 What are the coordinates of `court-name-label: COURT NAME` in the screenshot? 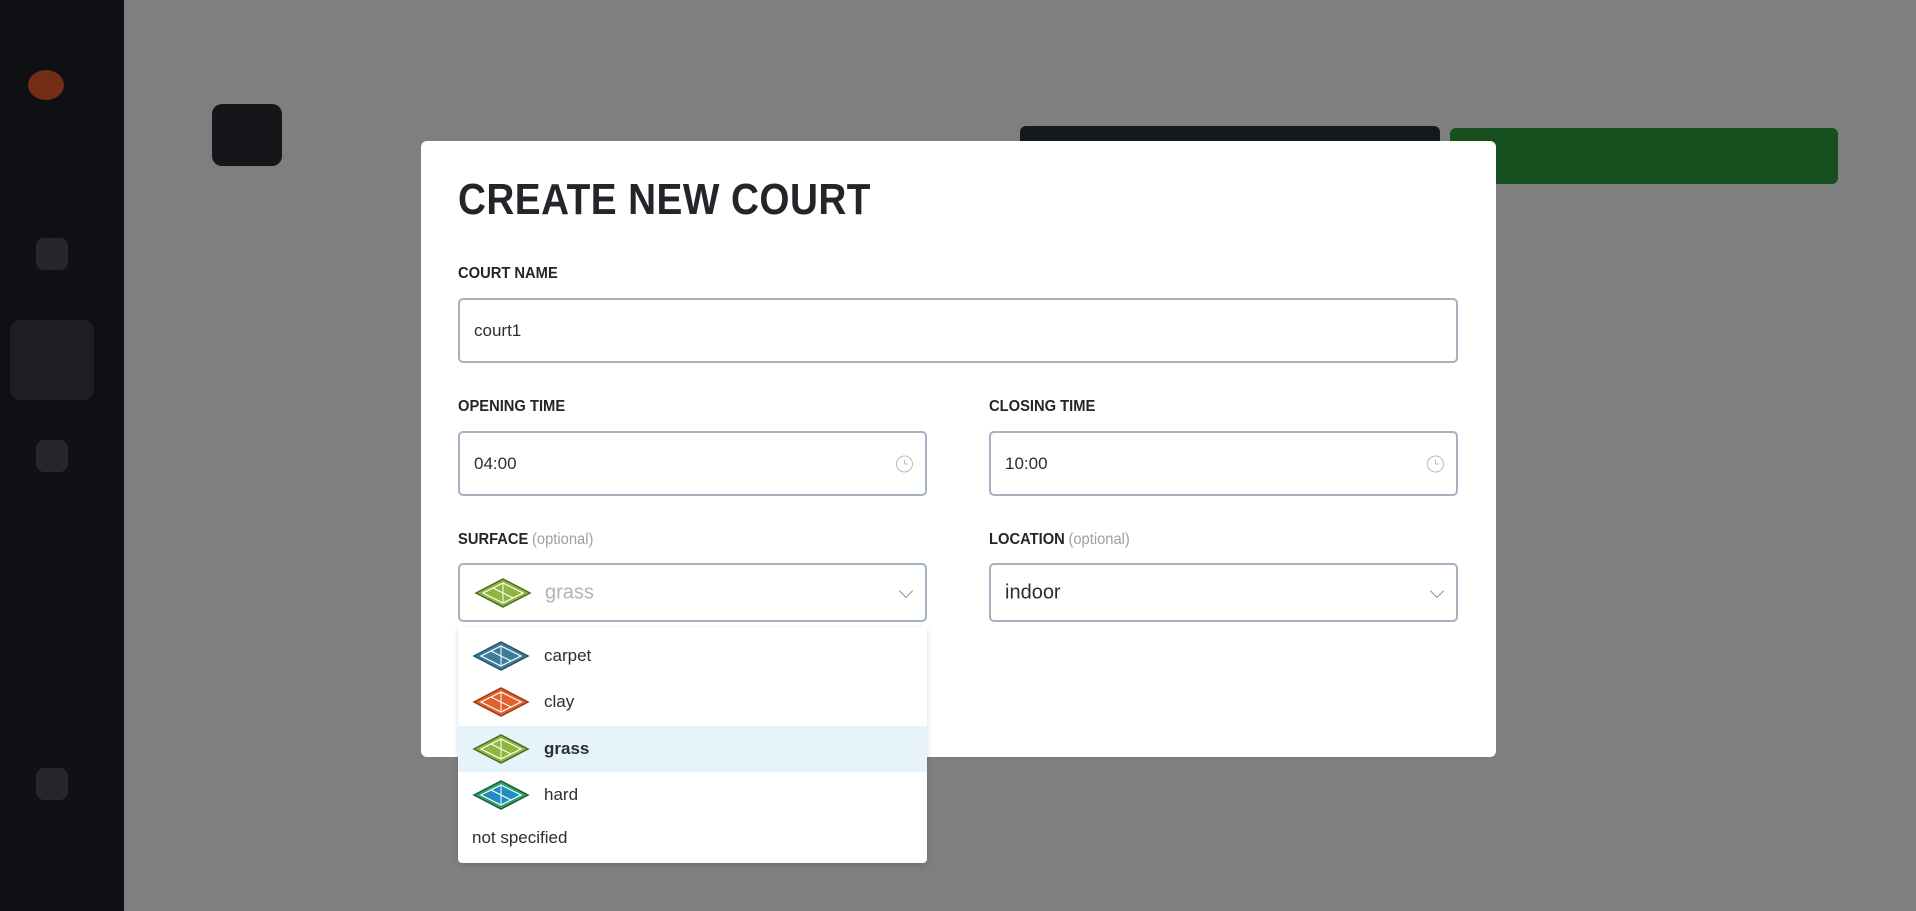 It's located at (508, 274).